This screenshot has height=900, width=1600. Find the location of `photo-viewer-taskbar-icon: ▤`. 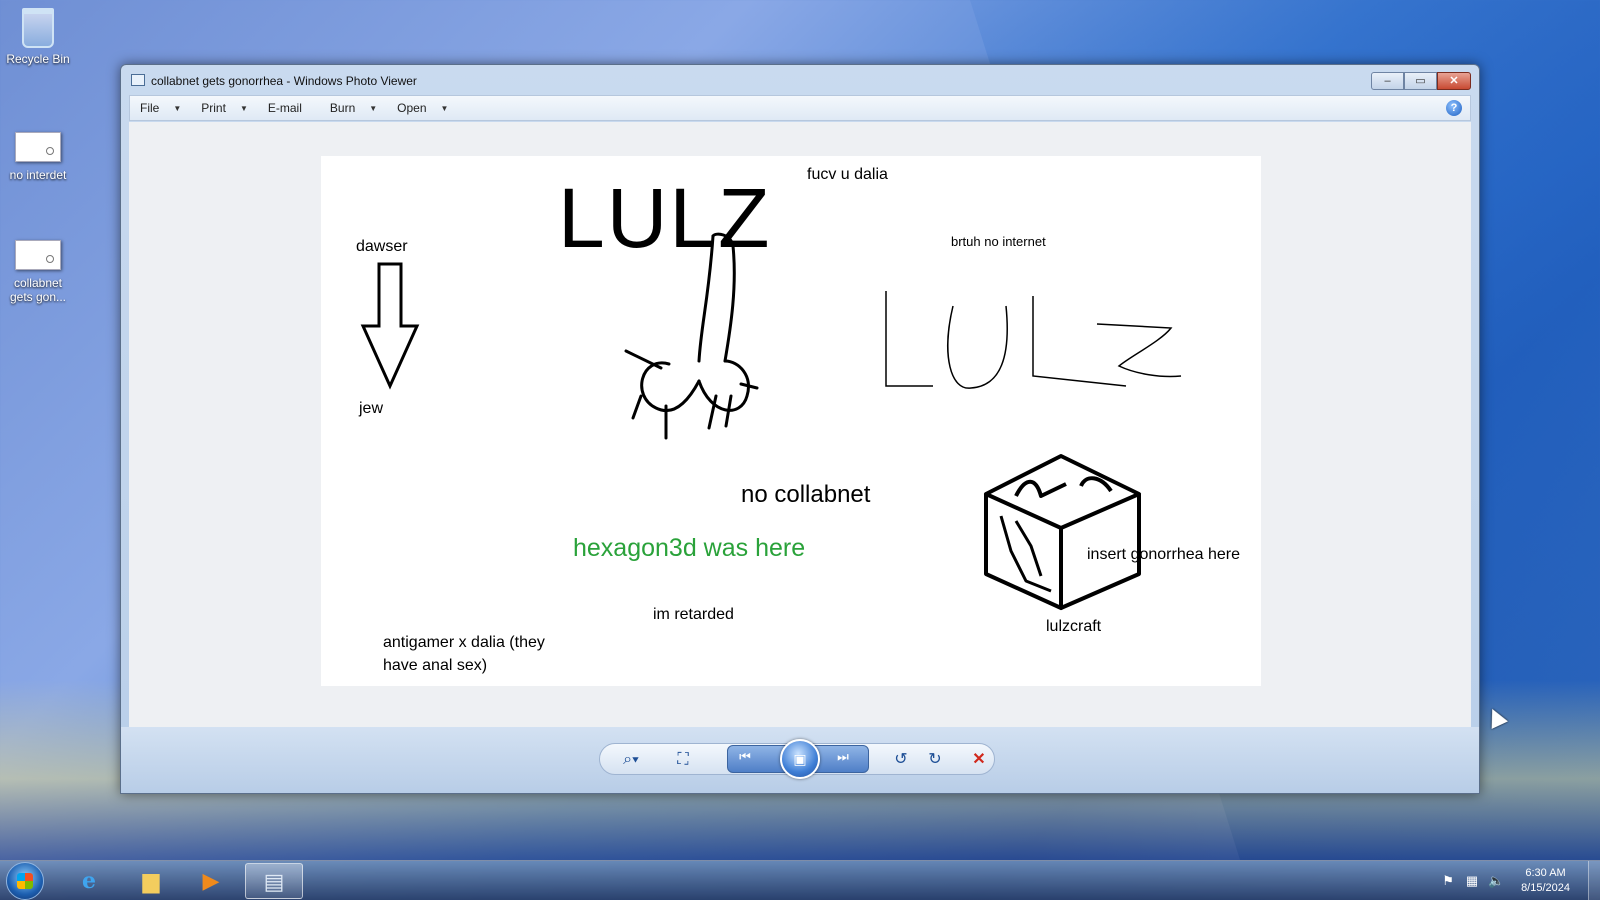

photo-viewer-taskbar-icon: ▤ is located at coordinates (274, 881).